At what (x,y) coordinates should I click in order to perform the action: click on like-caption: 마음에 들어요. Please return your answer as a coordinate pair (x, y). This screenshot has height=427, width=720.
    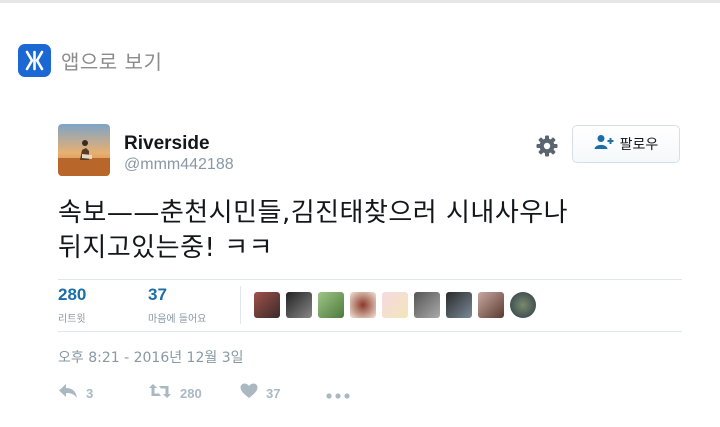
    Looking at the image, I should click on (177, 319).